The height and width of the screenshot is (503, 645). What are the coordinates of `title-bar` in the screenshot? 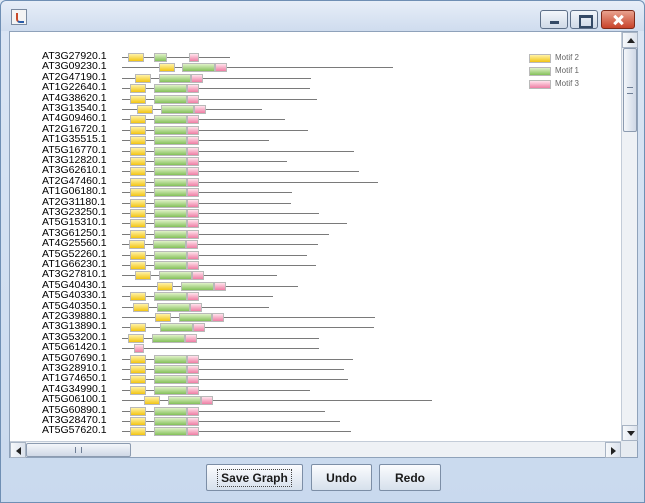 It's located at (322, 16).